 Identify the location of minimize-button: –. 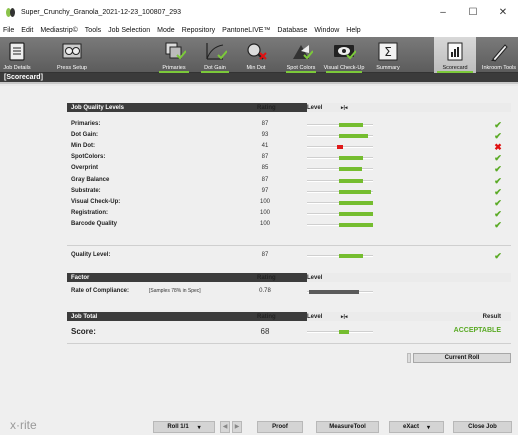
(443, 12).